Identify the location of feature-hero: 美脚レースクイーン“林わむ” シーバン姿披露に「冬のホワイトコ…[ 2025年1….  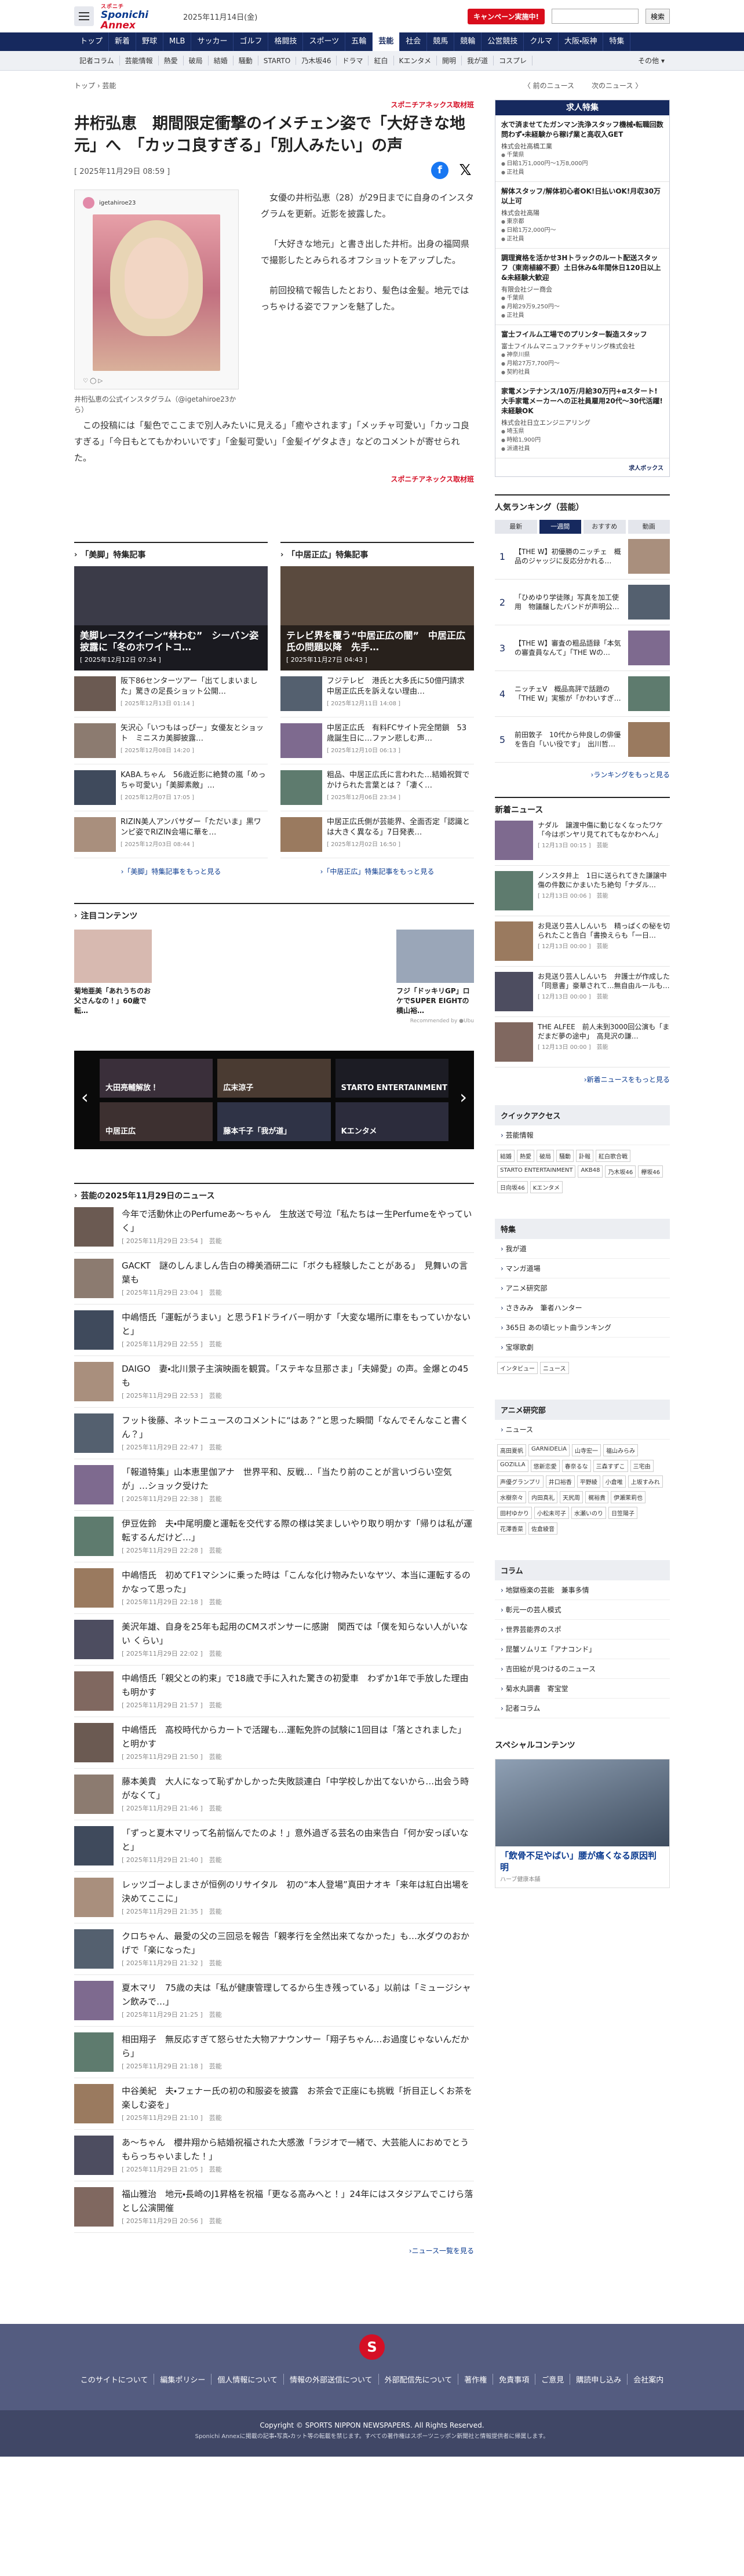
(171, 618).